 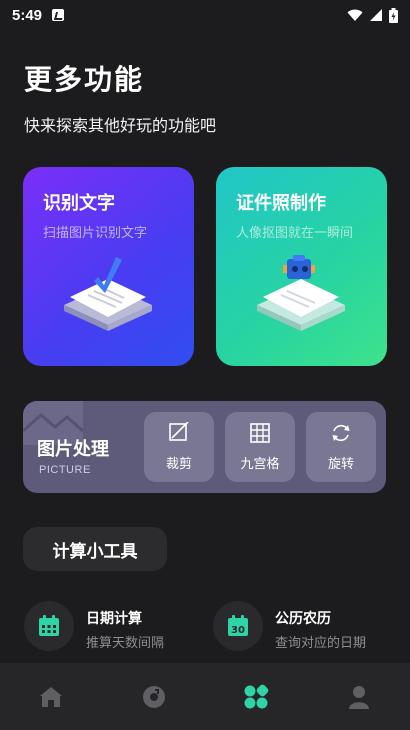 I want to click on rotate-label: 旋转, so click(x=340, y=464).